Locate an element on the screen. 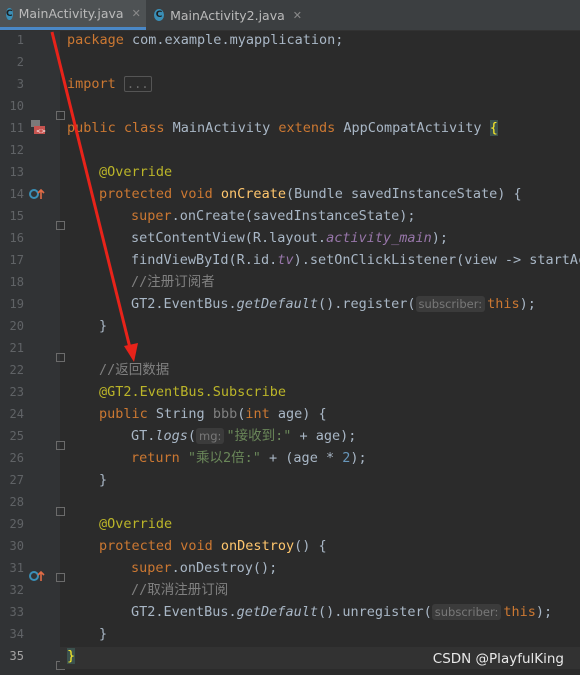  line-number: 25 is located at coordinates (16, 436).